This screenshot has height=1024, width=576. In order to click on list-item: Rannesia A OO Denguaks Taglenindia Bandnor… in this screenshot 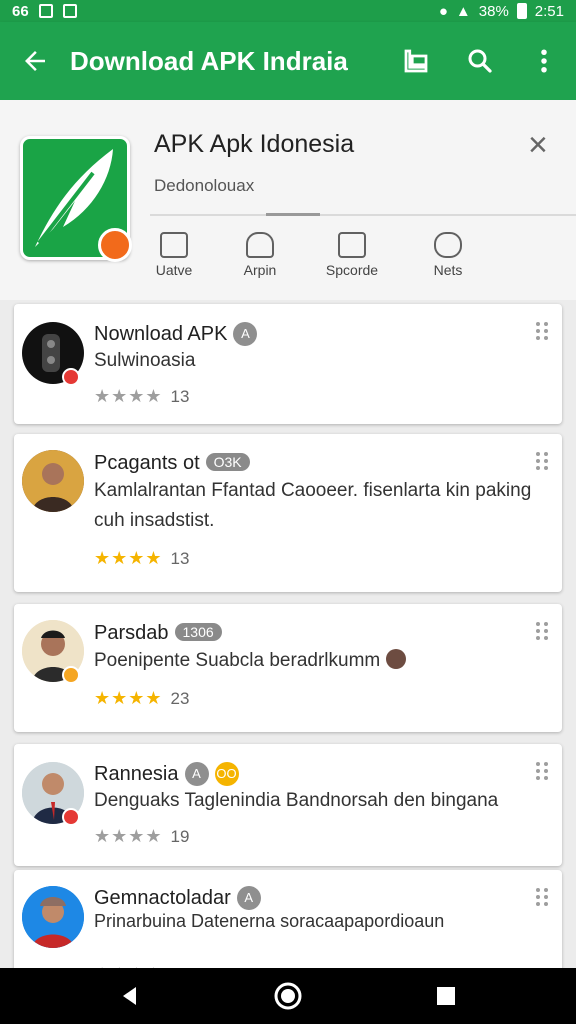, I will do `click(288, 805)`.